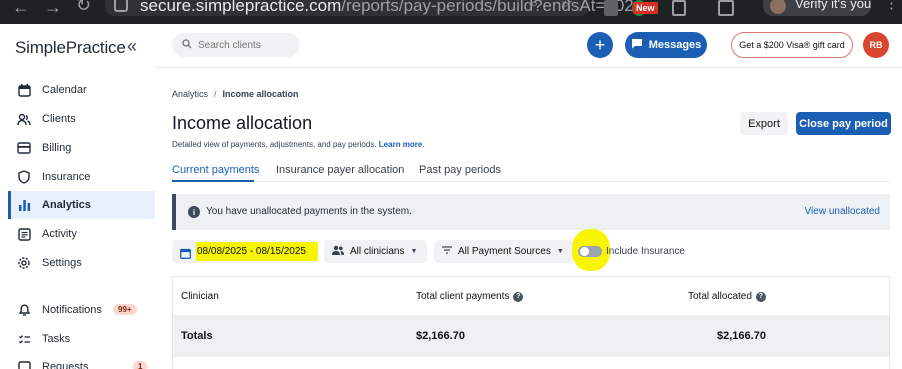 The height and width of the screenshot is (369, 902). What do you see at coordinates (24, 310) in the screenshot?
I see `bell-icon` at bounding box center [24, 310].